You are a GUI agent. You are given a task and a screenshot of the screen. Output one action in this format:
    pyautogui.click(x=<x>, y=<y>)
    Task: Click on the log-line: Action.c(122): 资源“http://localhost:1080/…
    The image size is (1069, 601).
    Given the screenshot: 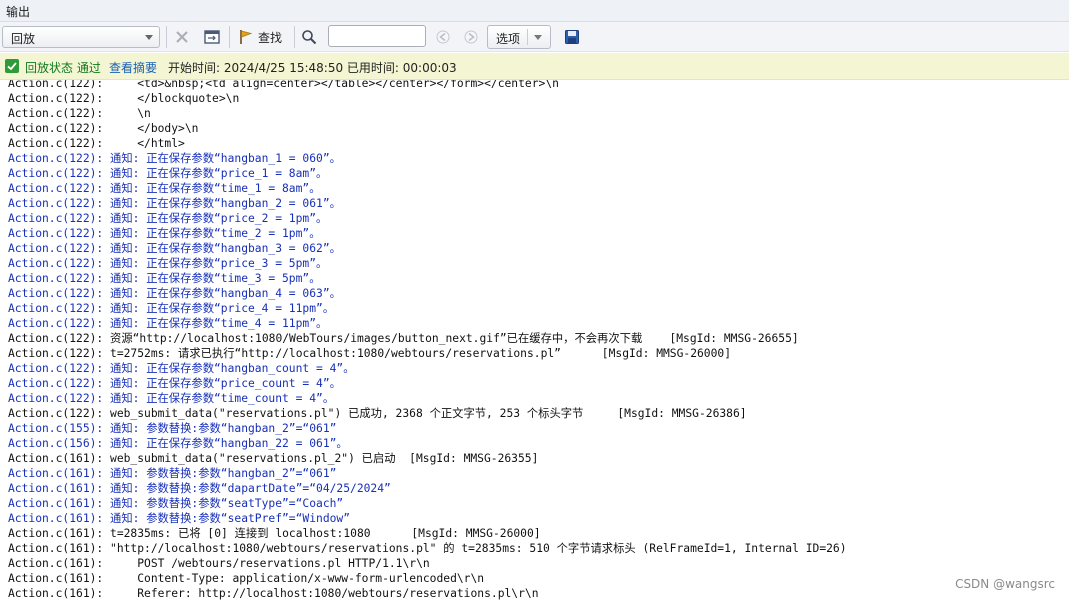 What is the action you would take?
    pyautogui.click(x=403, y=338)
    